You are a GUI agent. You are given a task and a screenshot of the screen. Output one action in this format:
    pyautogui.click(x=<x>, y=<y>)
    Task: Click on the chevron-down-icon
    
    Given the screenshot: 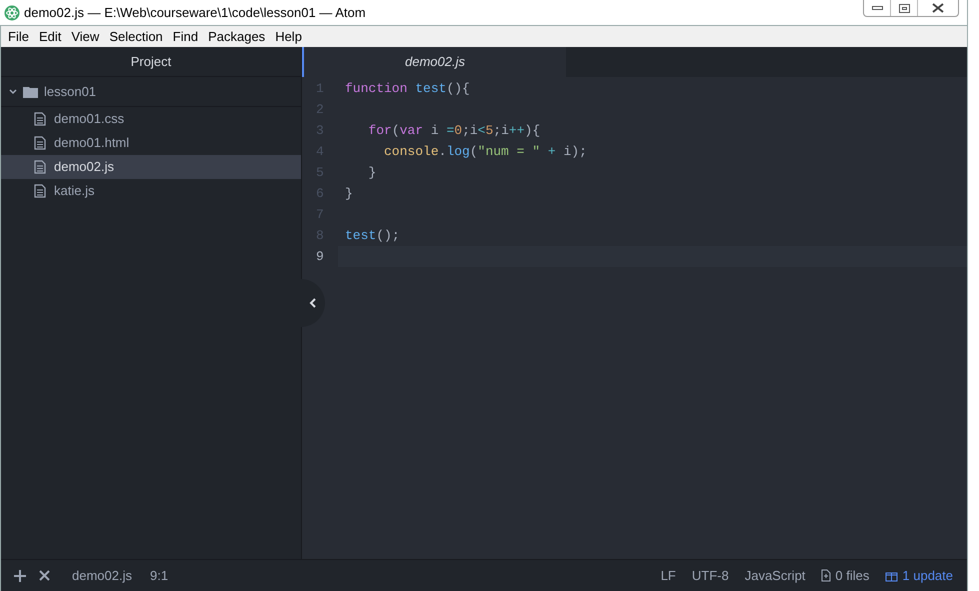 What is the action you would take?
    pyautogui.click(x=13, y=91)
    